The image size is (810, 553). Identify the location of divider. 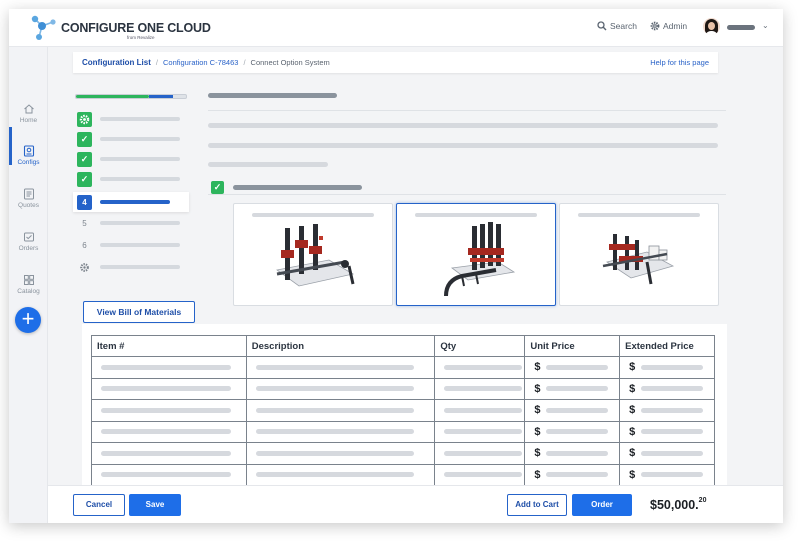
(467, 194).